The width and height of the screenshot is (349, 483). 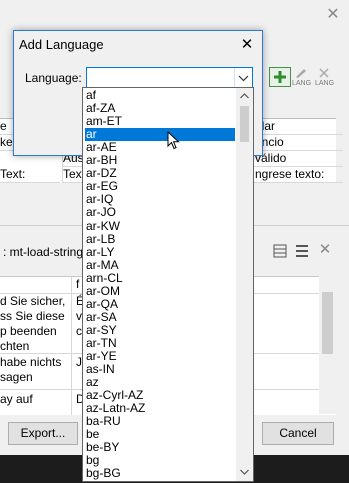 I want to click on language-option: ar-OM, so click(x=160, y=291).